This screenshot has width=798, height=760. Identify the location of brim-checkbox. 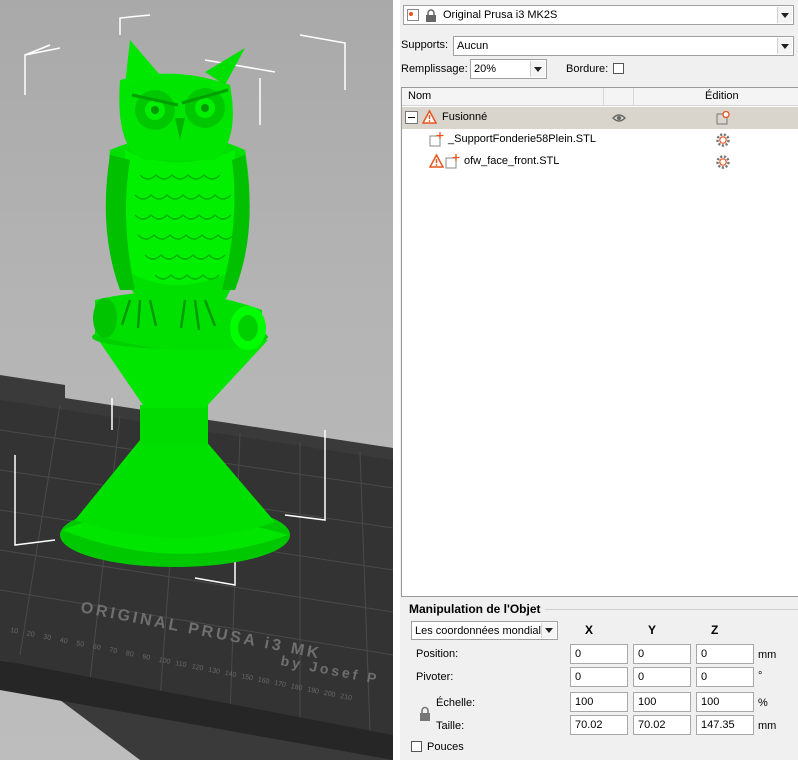
(618, 68).